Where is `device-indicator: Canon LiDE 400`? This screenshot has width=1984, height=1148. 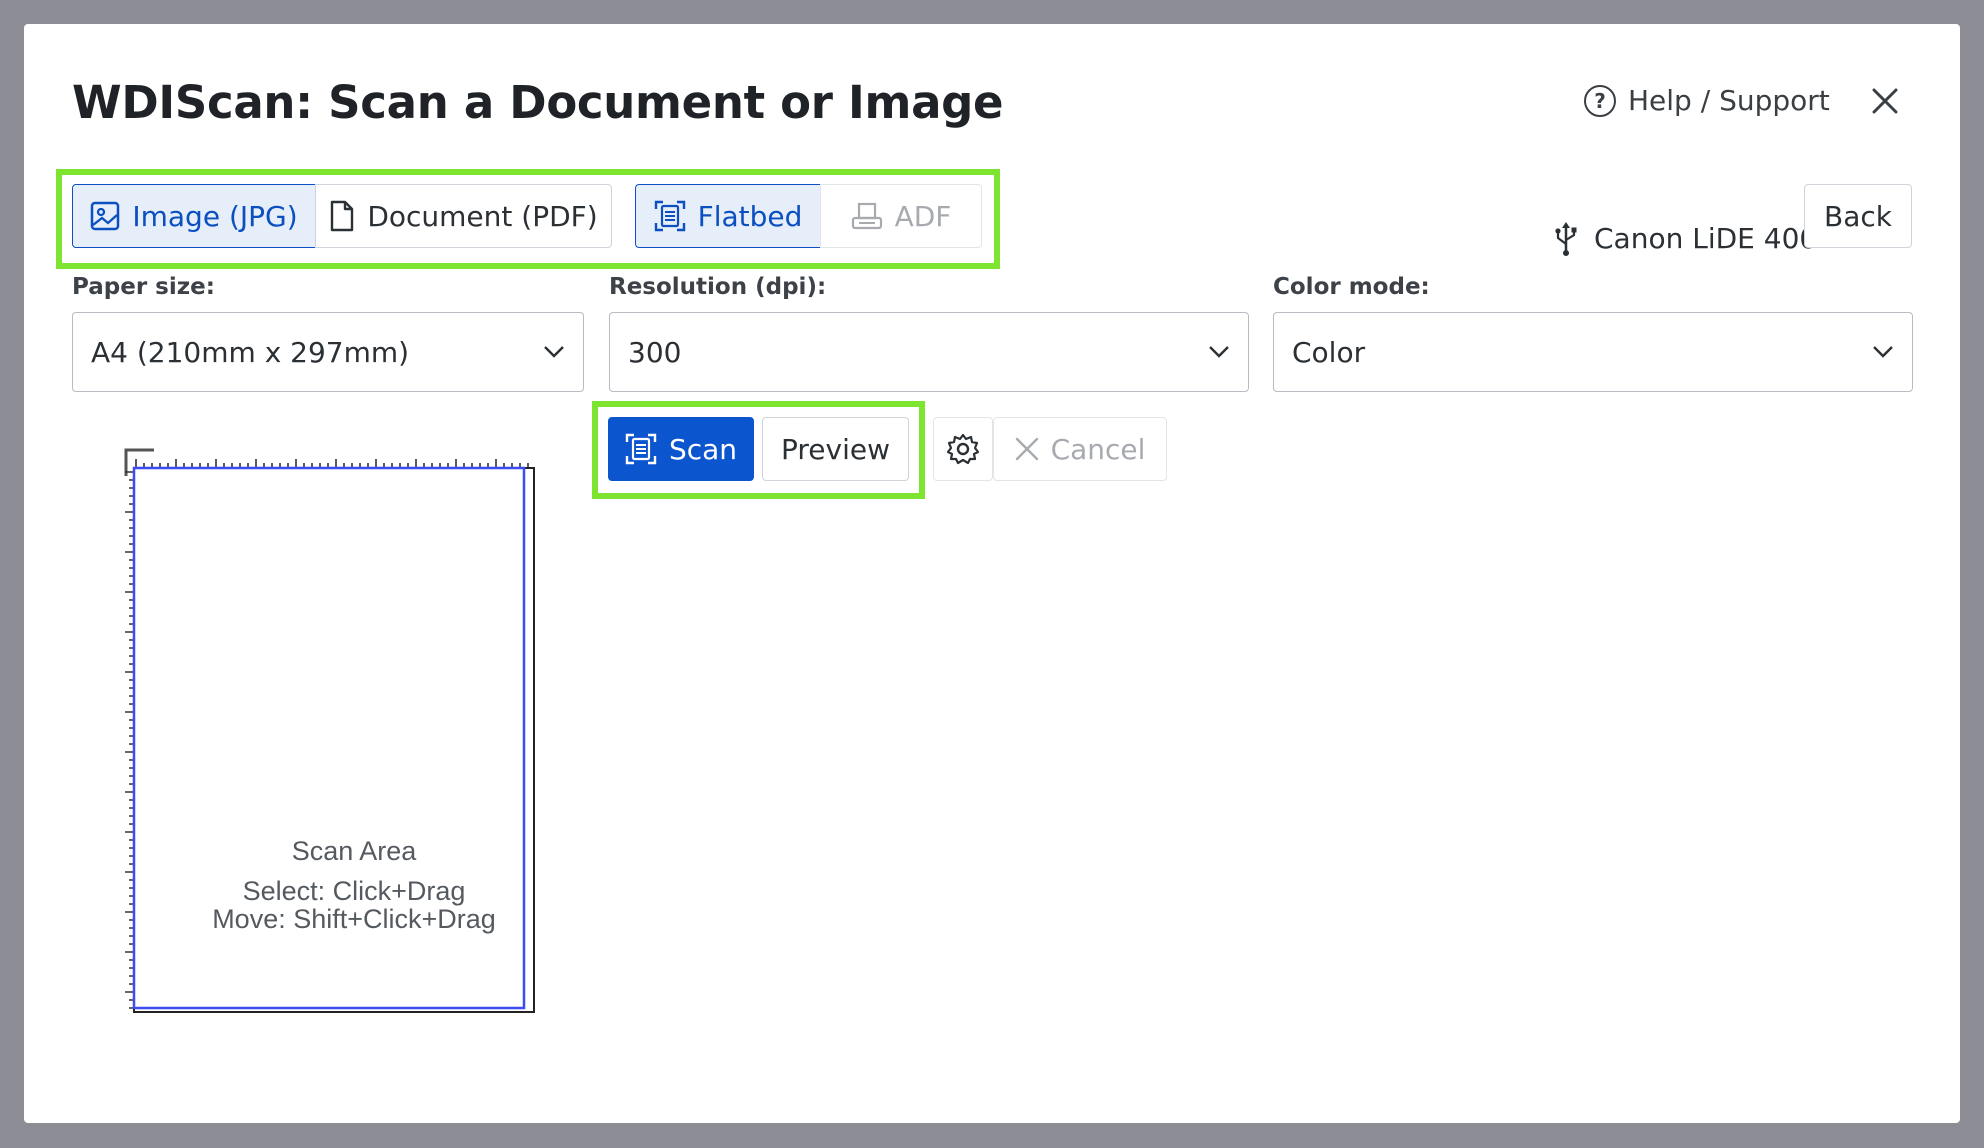
device-indicator: Canon LiDE 400 is located at coordinates (1685, 238).